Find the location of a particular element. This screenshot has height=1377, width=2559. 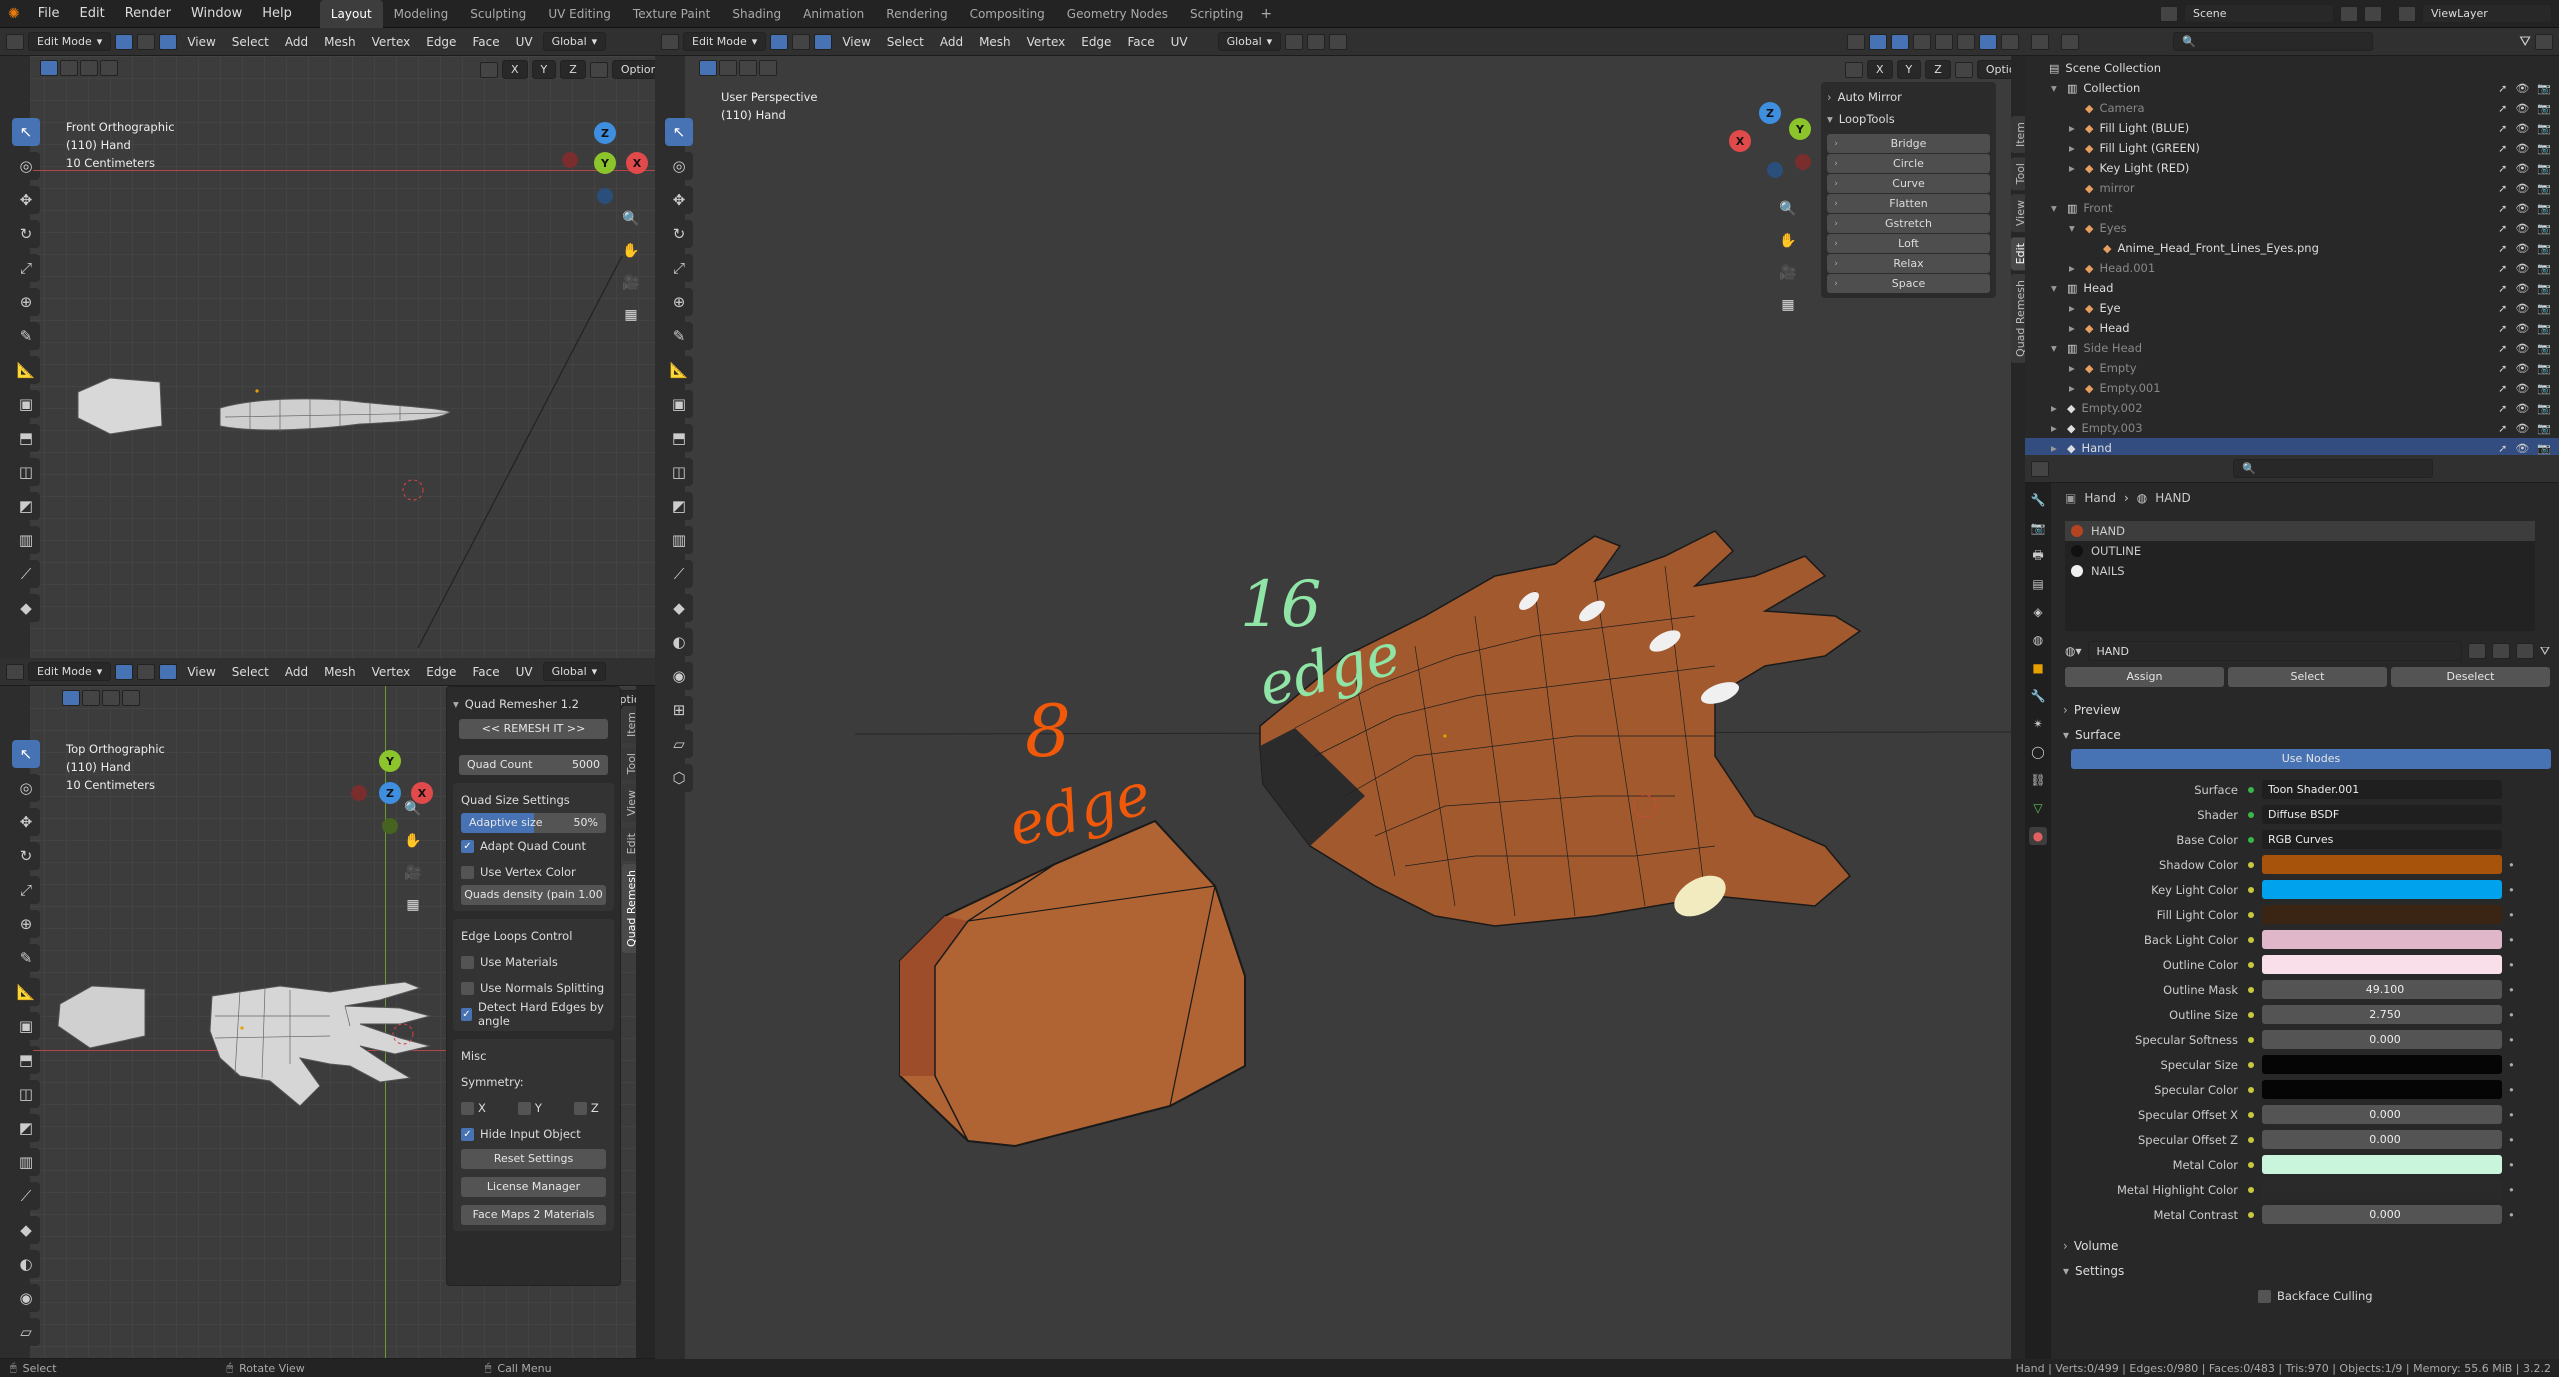

render-tab-icon: 📷 is located at coordinates (2038, 528).